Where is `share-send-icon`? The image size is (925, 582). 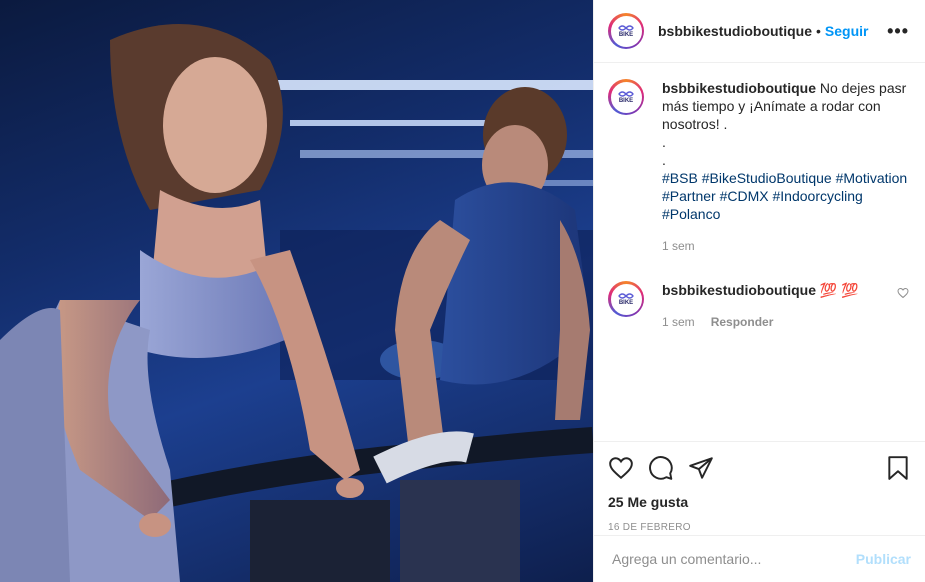
share-send-icon is located at coordinates (701, 468).